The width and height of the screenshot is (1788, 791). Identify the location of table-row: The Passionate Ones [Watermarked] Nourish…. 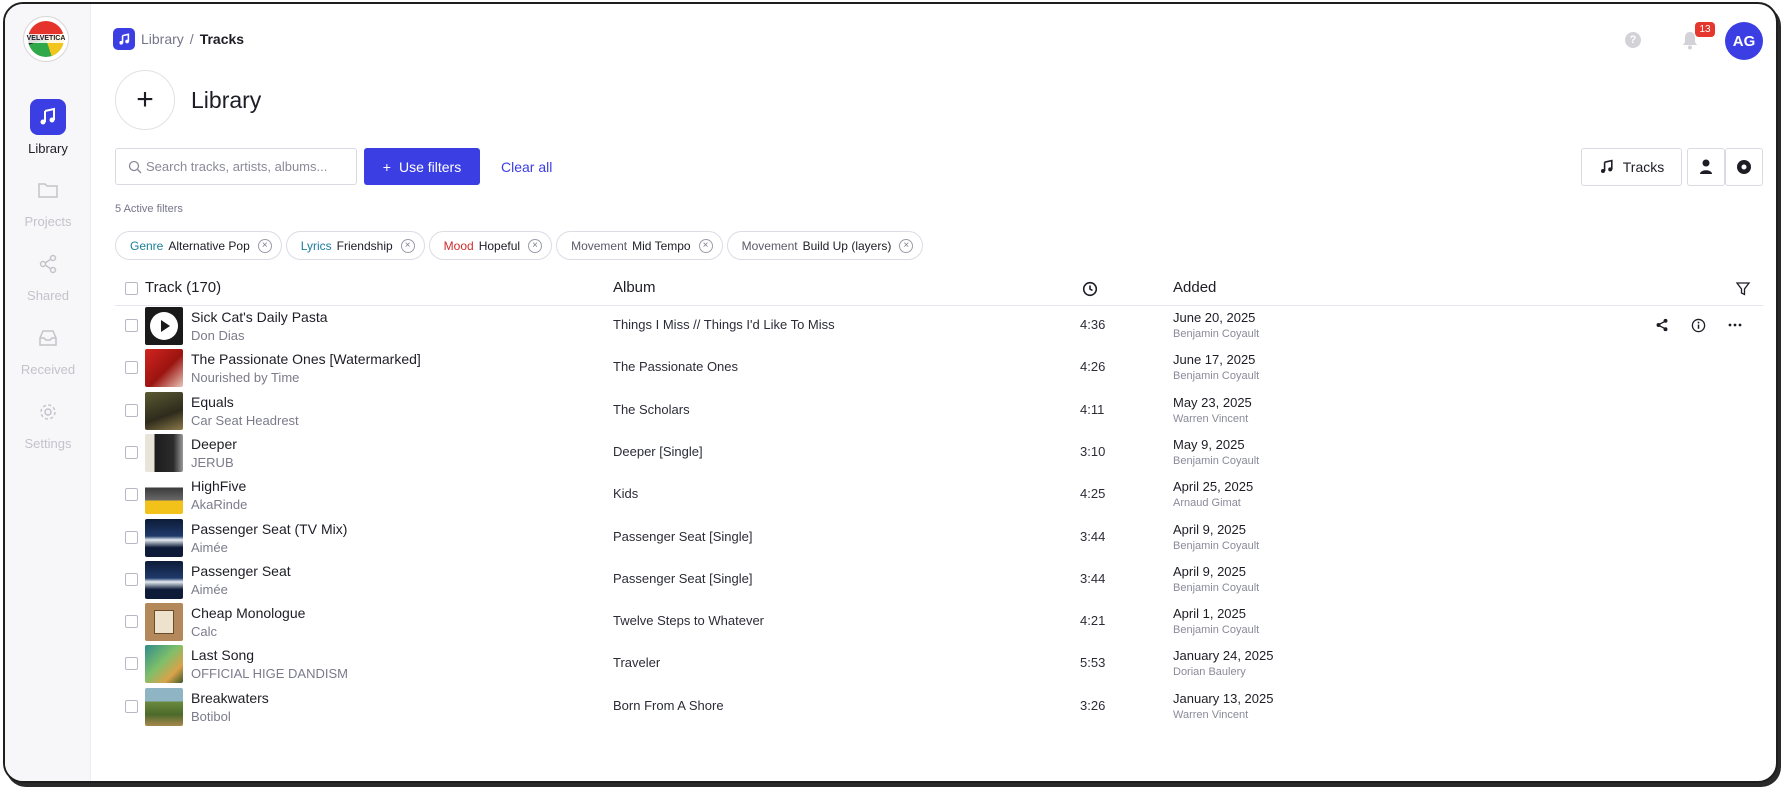
(939, 368).